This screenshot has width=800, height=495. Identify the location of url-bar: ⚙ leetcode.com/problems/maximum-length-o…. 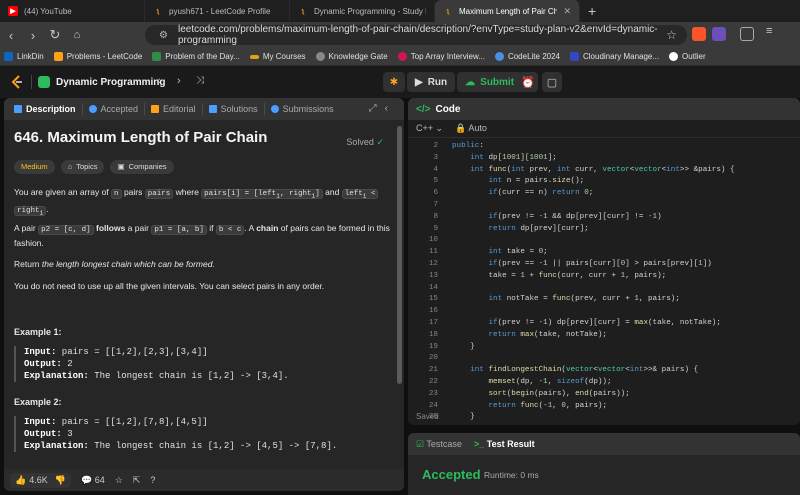
(416, 35).